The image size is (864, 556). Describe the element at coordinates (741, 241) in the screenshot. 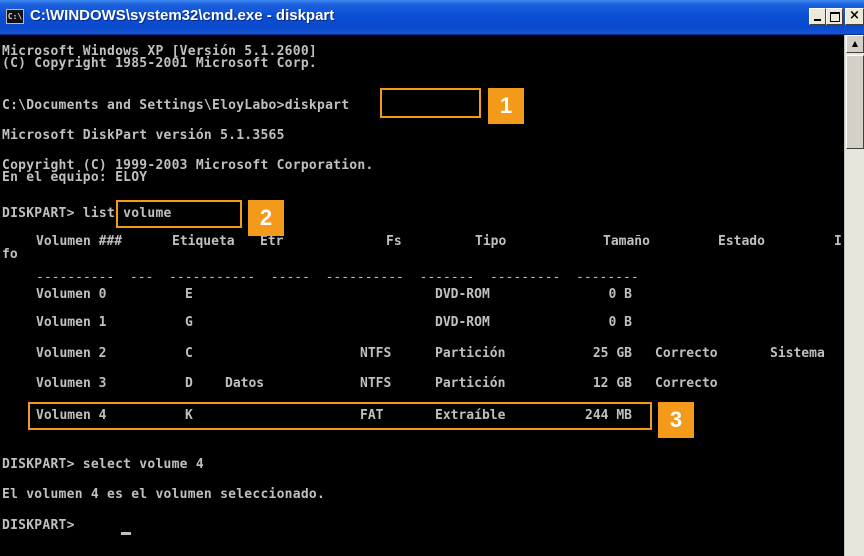

I see `col-header-estado: Estado` at that location.